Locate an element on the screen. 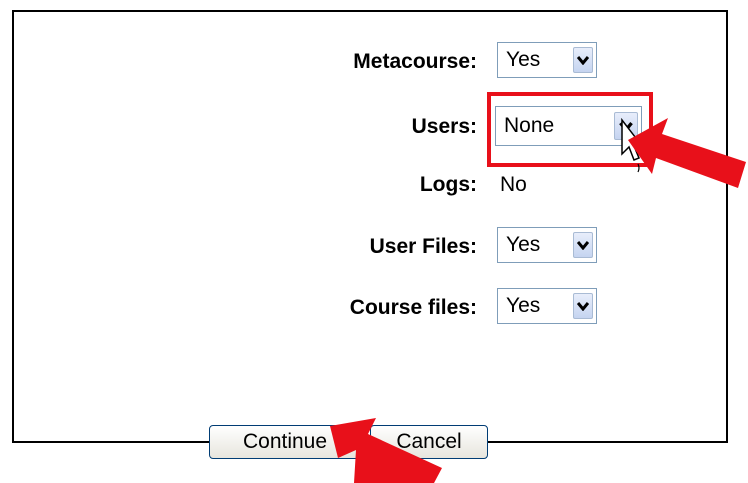  logs-label: Logs: is located at coordinates (448, 184).